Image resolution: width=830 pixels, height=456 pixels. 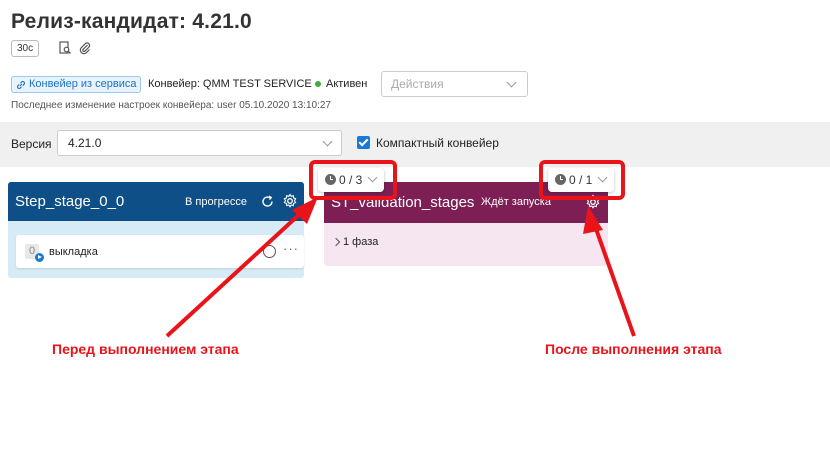 I want to click on arrow-head-icon, so click(x=593, y=220).